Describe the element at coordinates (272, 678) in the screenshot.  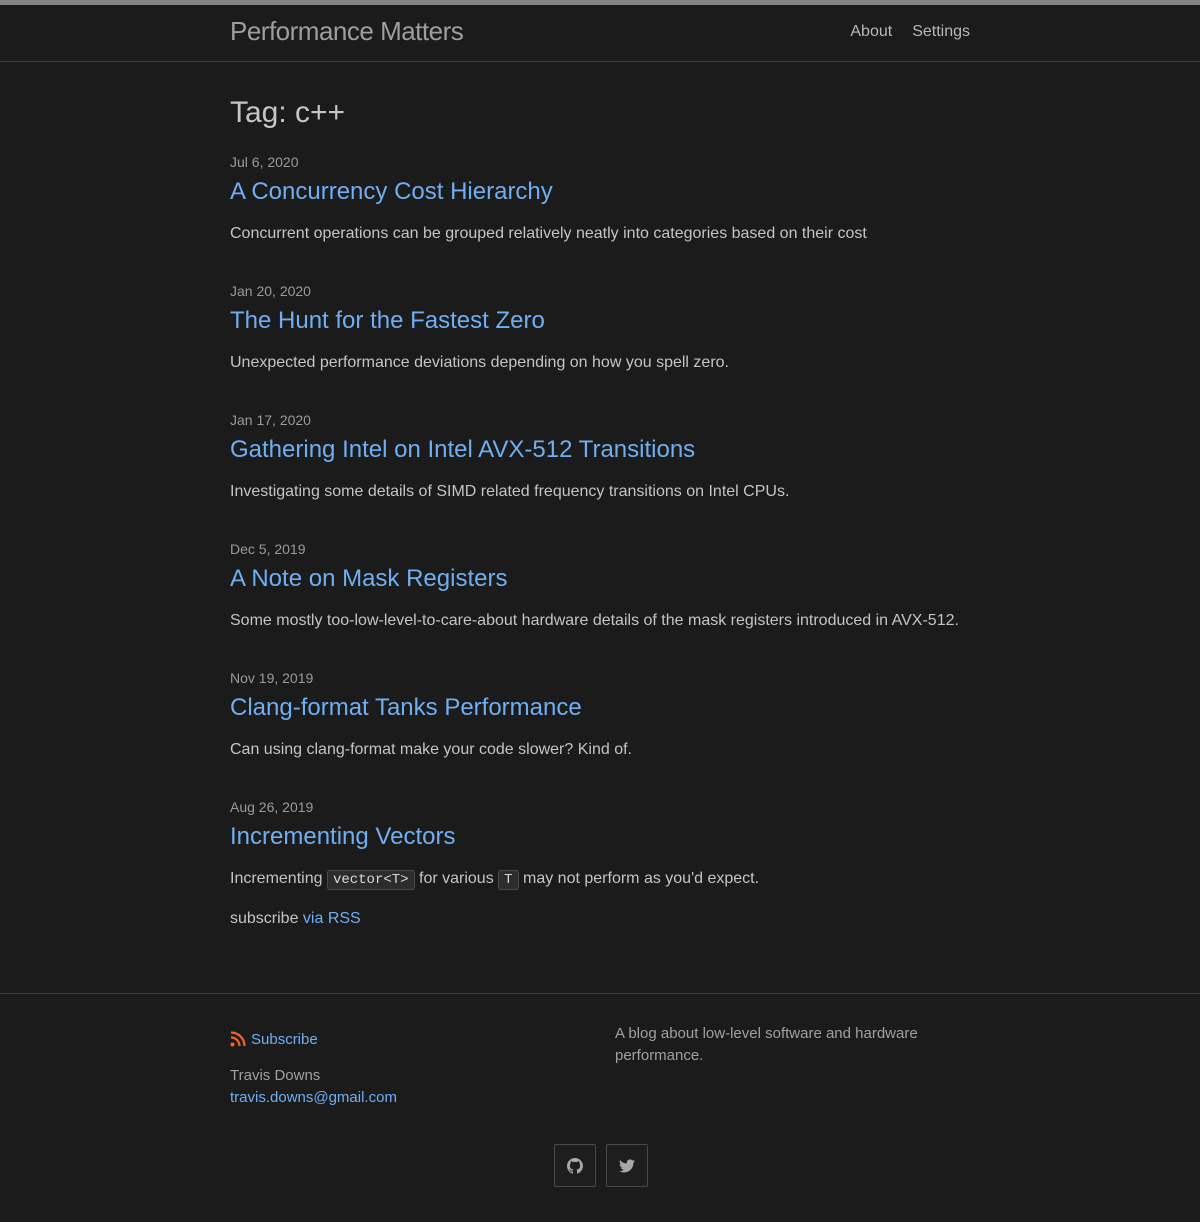
I see `post-date: Nov 19, 2019` at that location.